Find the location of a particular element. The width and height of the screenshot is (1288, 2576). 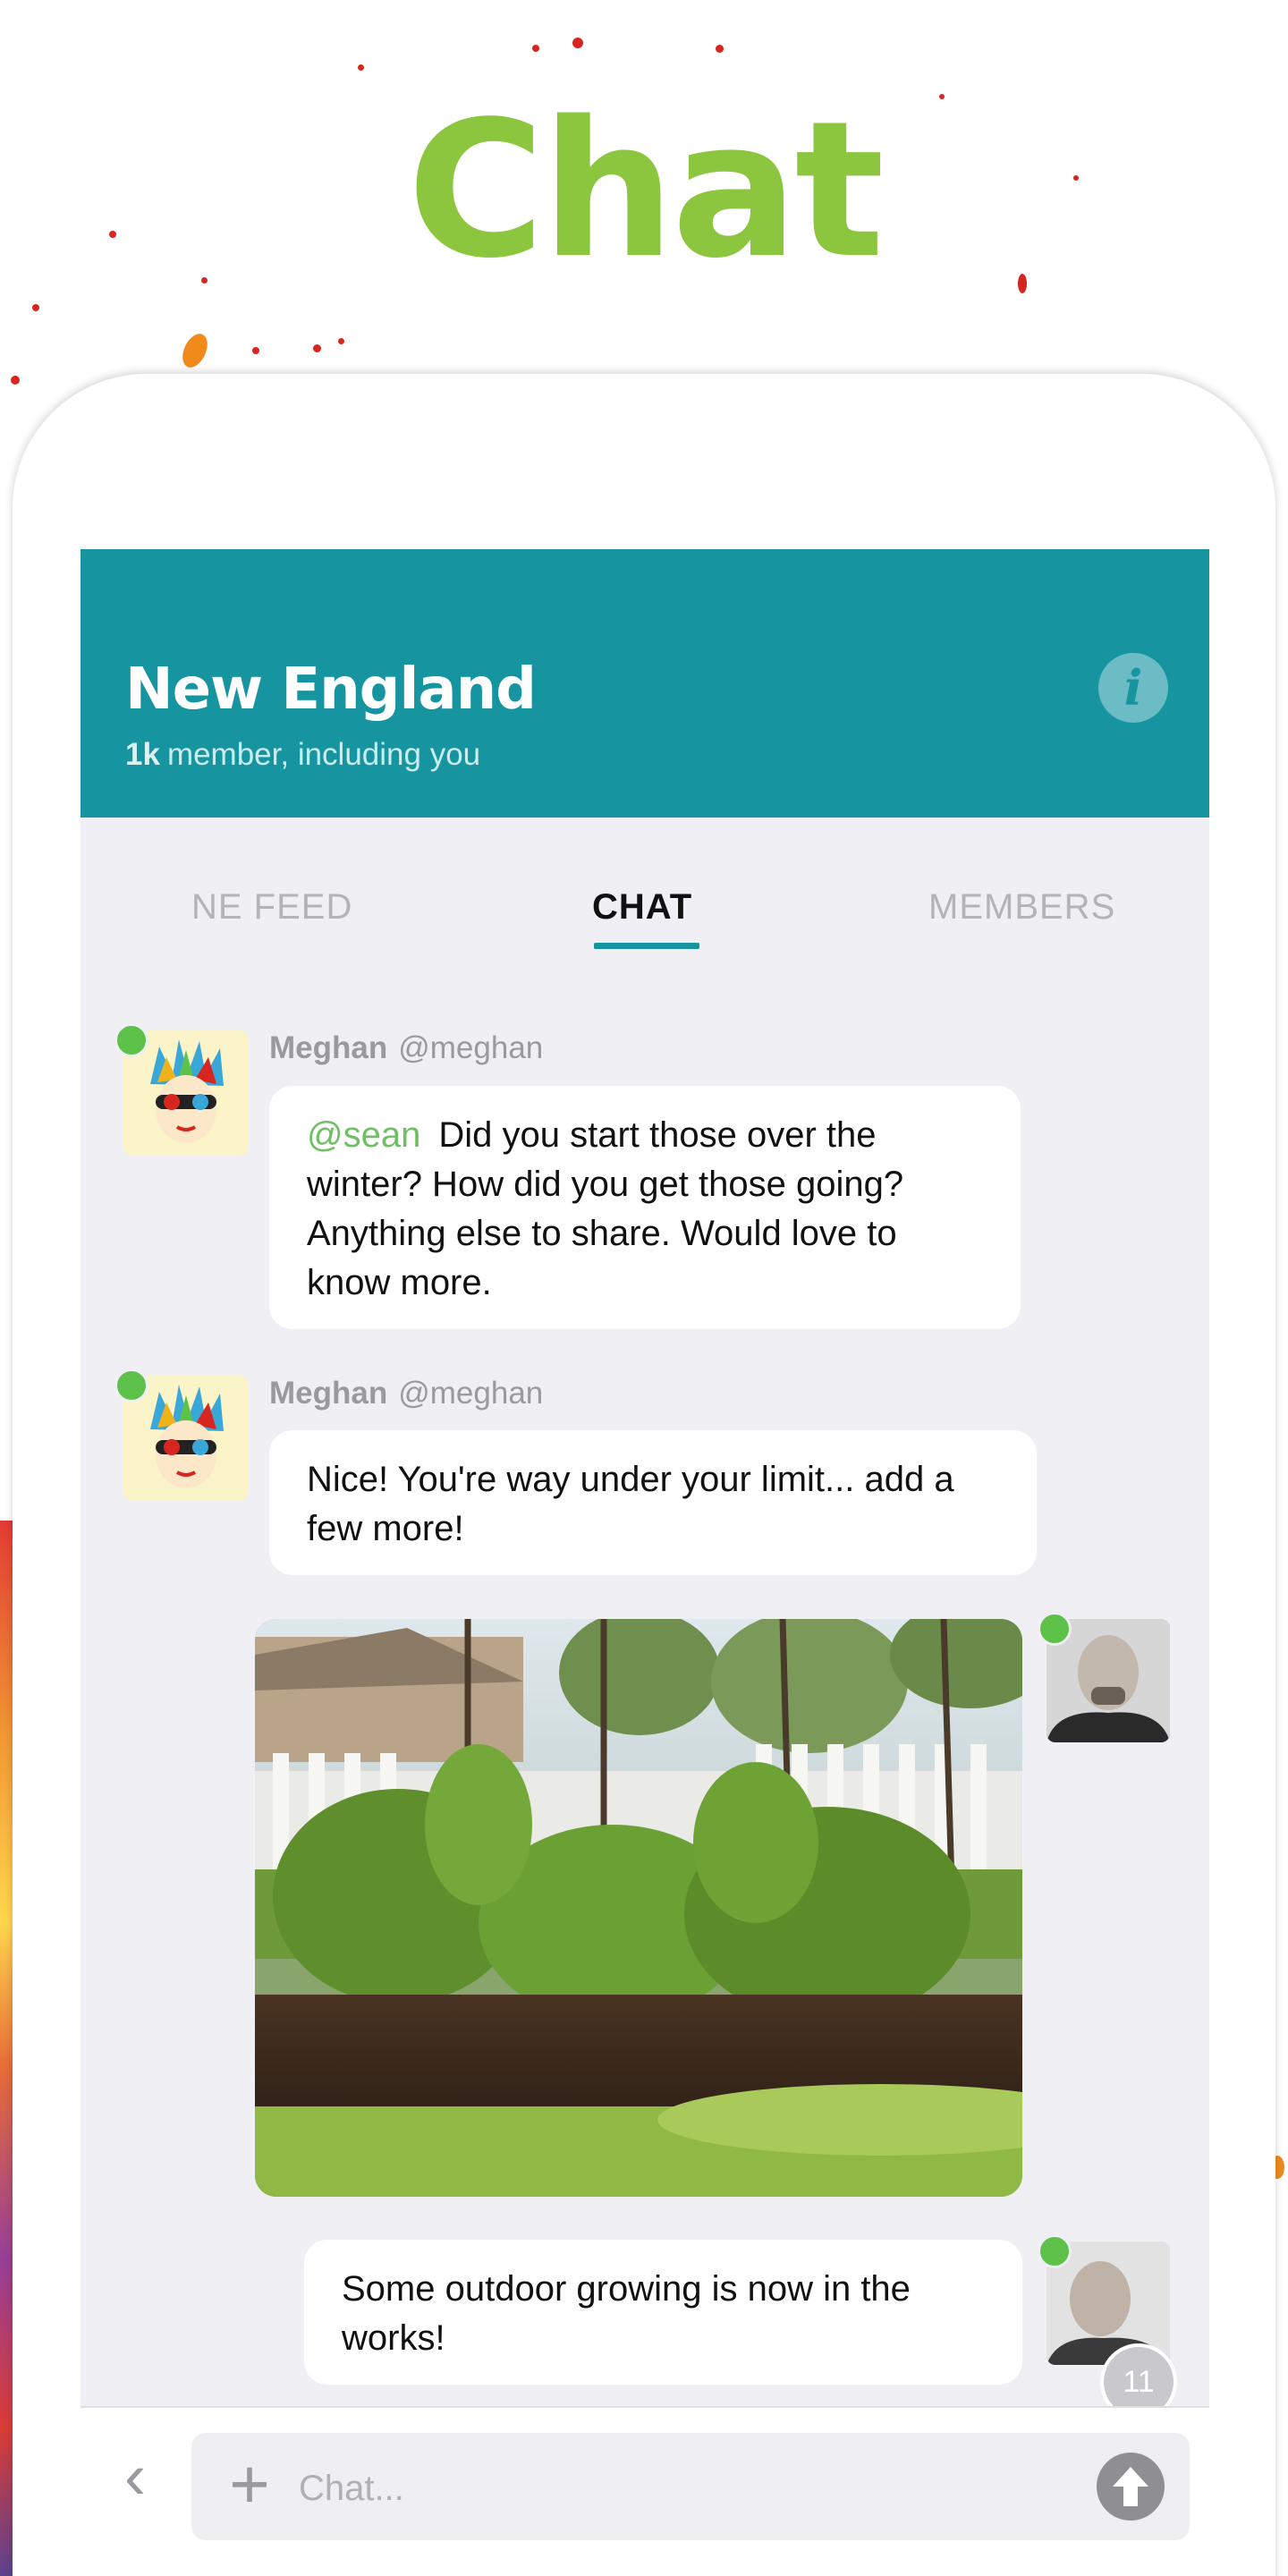

active-tab-indicator is located at coordinates (646, 946).